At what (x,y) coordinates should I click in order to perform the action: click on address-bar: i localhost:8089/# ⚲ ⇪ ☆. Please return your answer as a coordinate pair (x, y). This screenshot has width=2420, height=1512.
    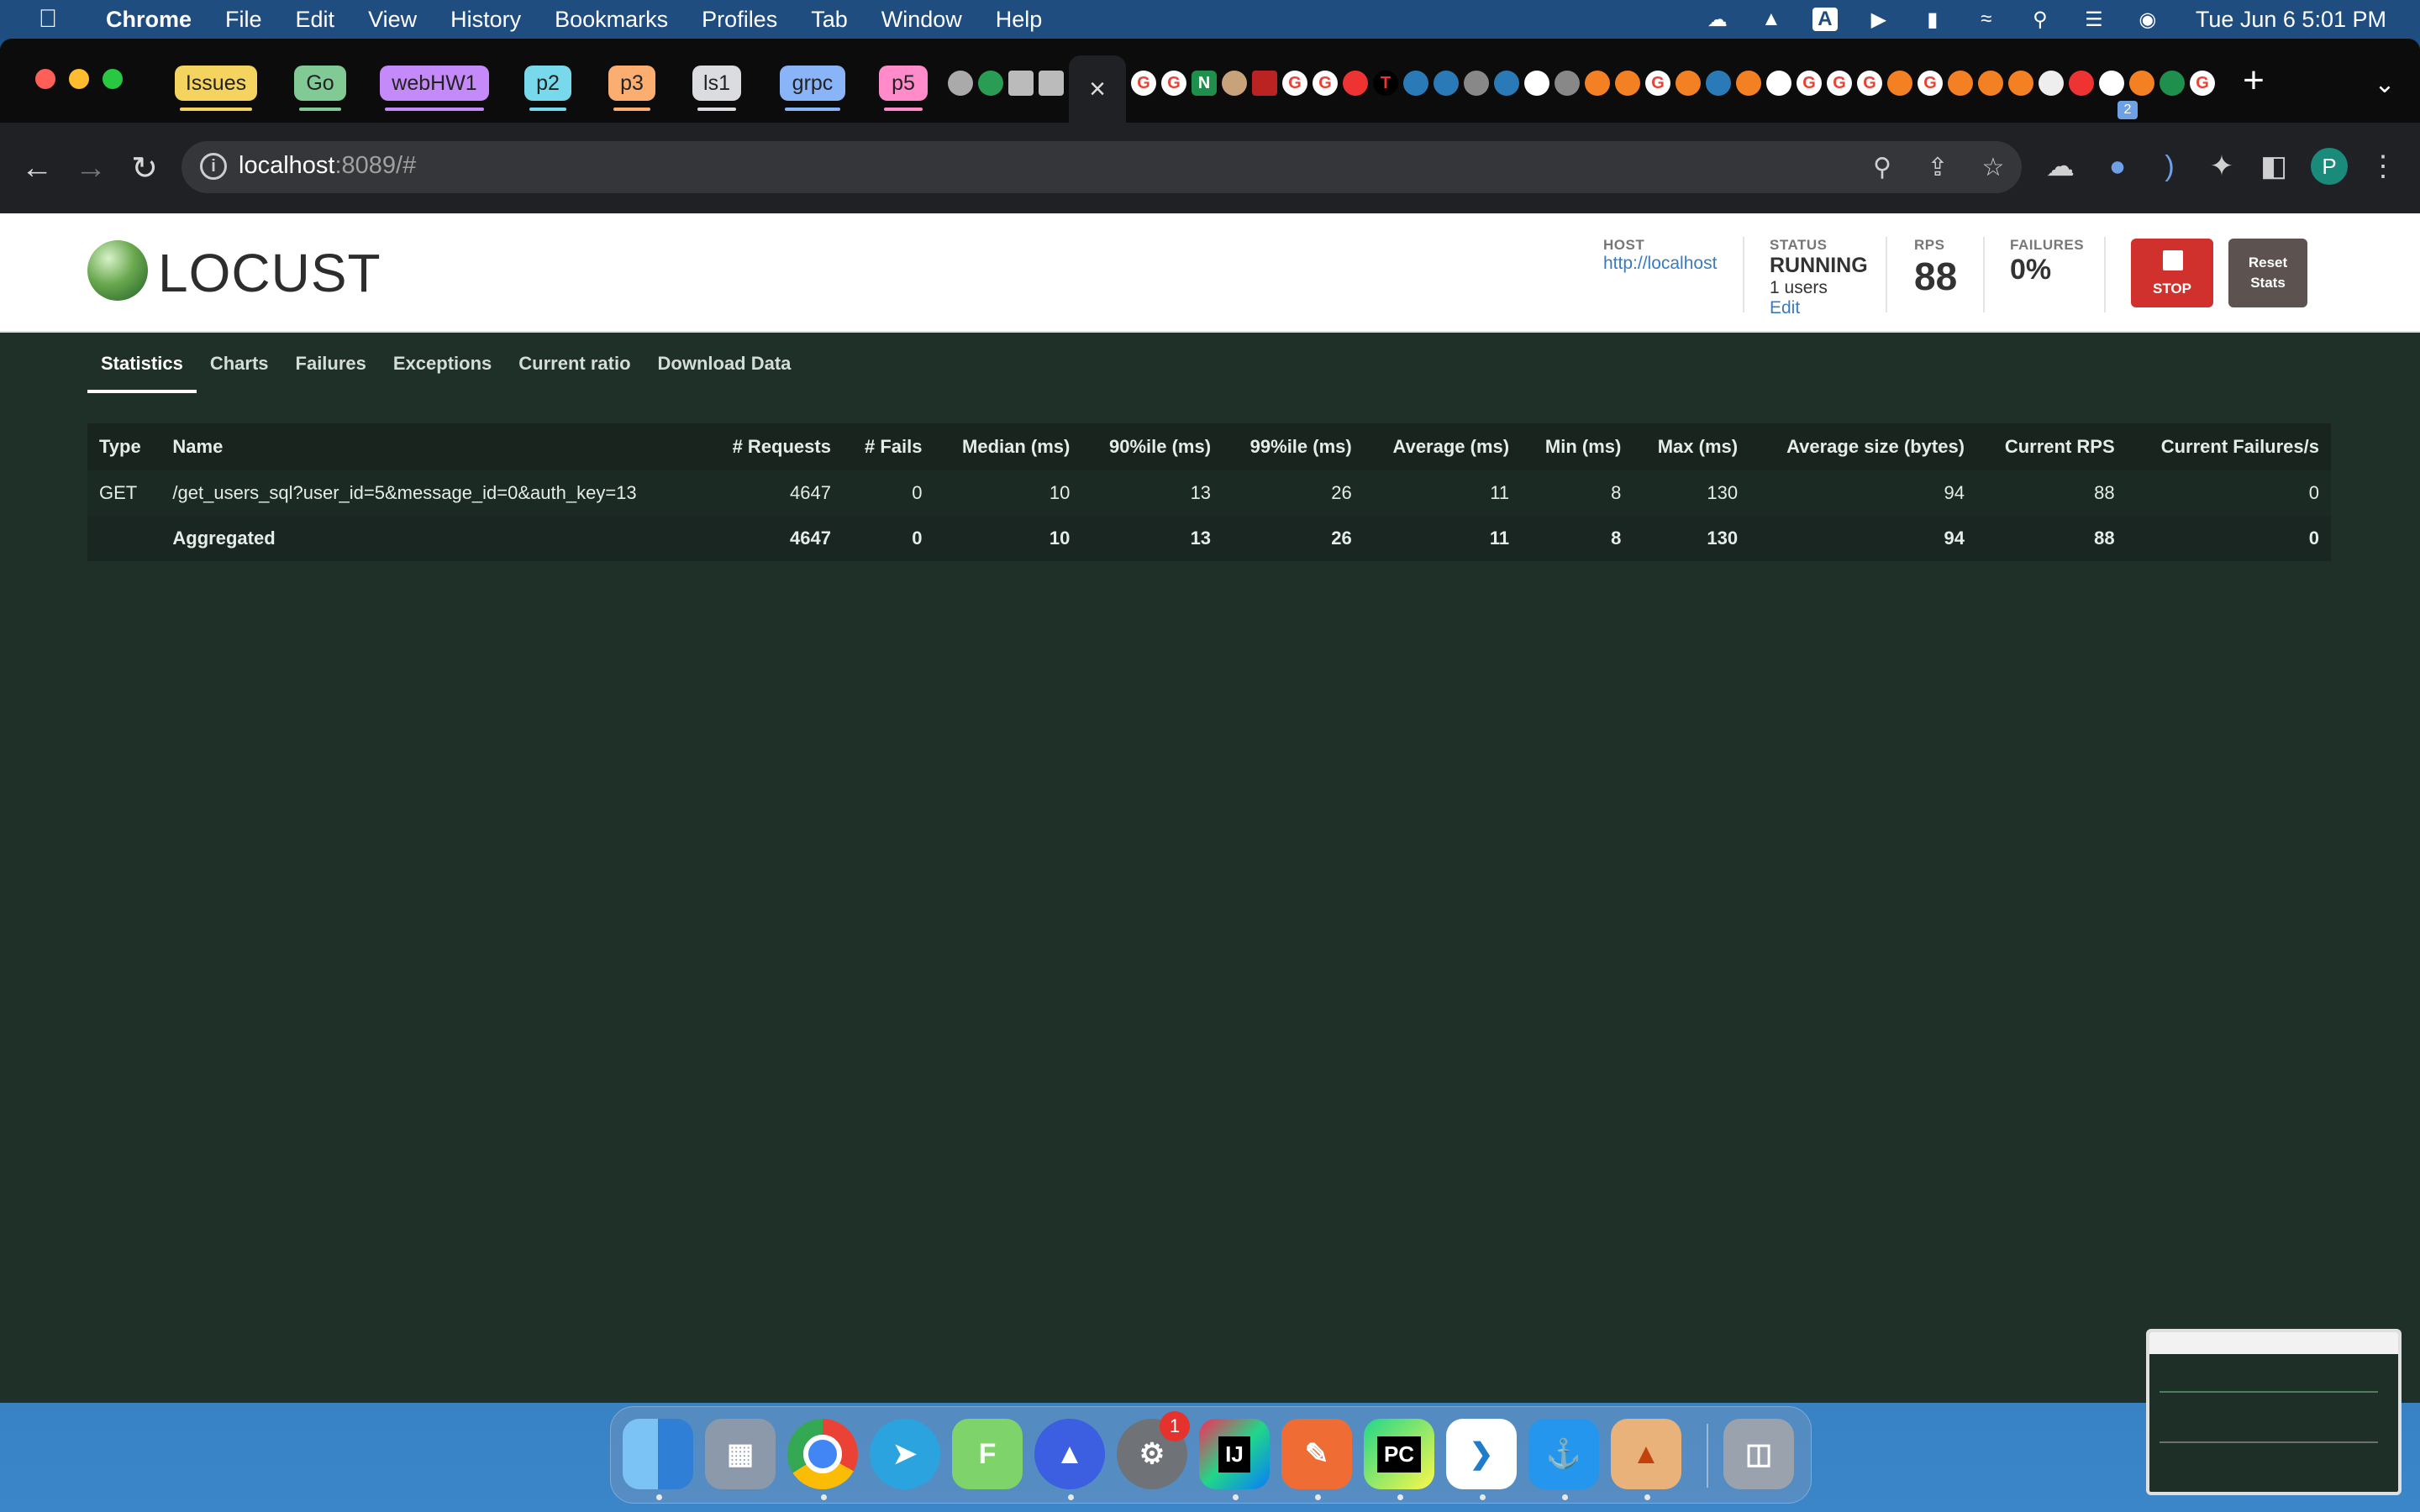
    Looking at the image, I should click on (1102, 167).